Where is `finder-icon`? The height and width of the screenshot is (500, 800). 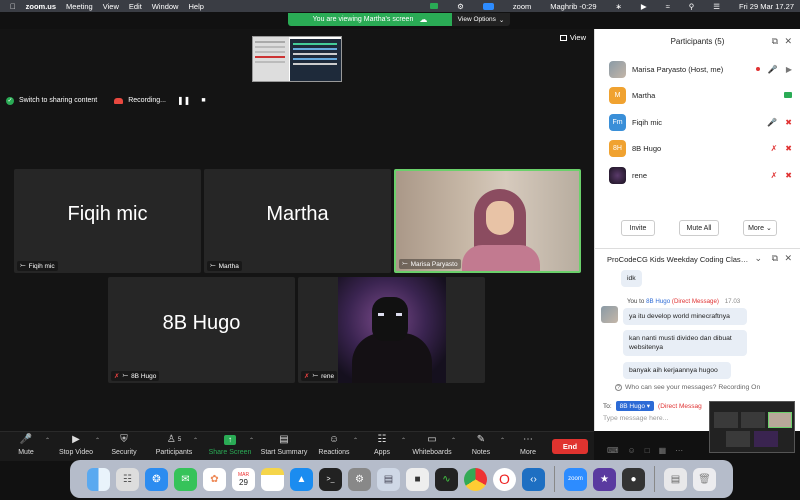
finder-icon is located at coordinates (98, 479).